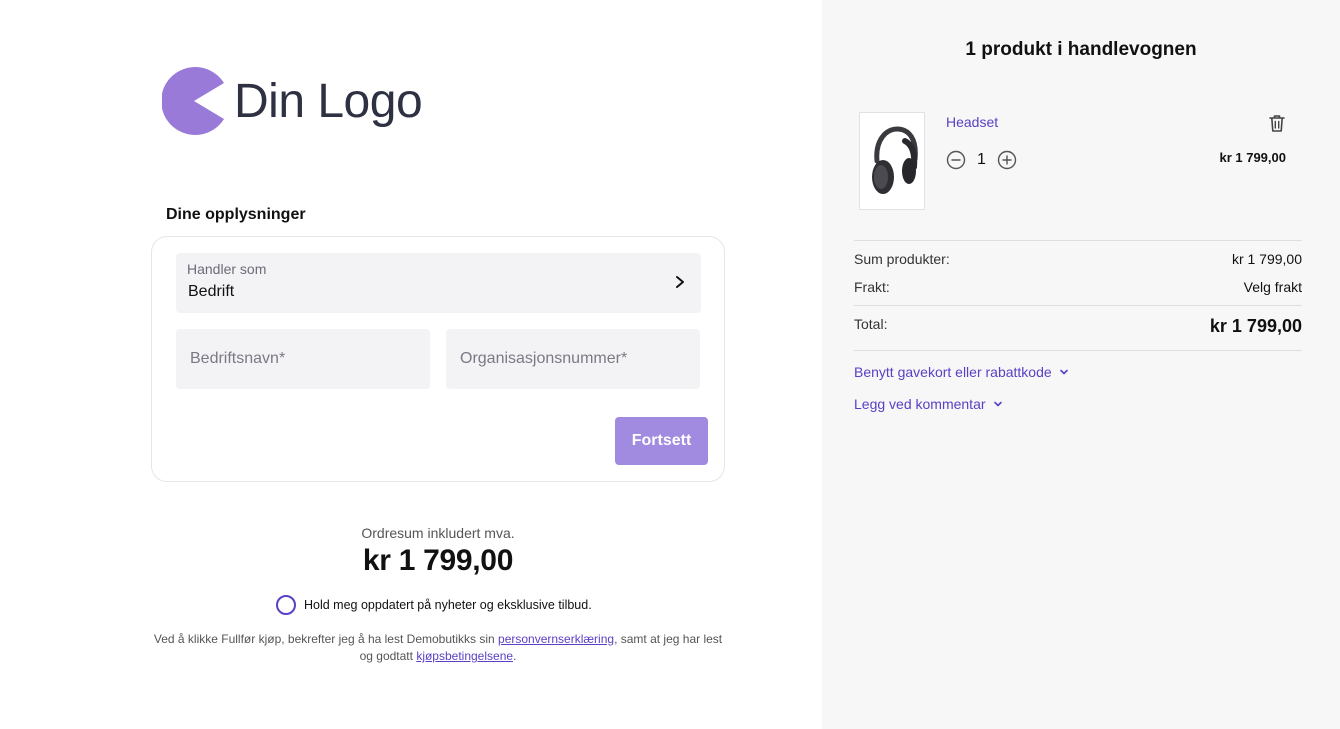  What do you see at coordinates (902, 259) in the screenshot?
I see `sum-products-label: Sum produkter:` at bounding box center [902, 259].